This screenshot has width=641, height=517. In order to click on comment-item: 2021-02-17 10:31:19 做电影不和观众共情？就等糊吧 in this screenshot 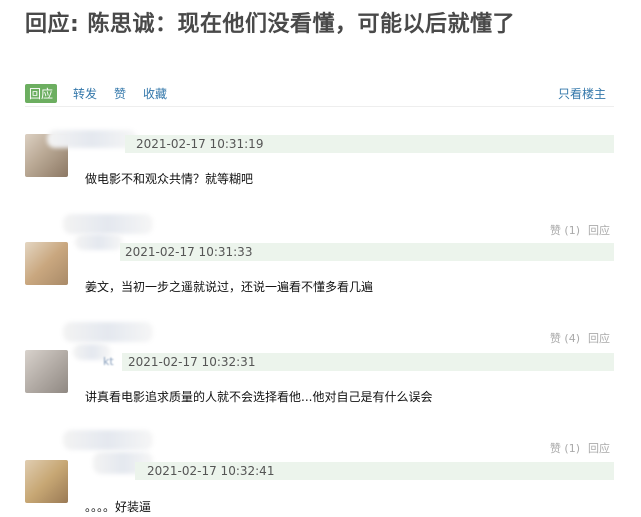, I will do `click(319, 159)`.